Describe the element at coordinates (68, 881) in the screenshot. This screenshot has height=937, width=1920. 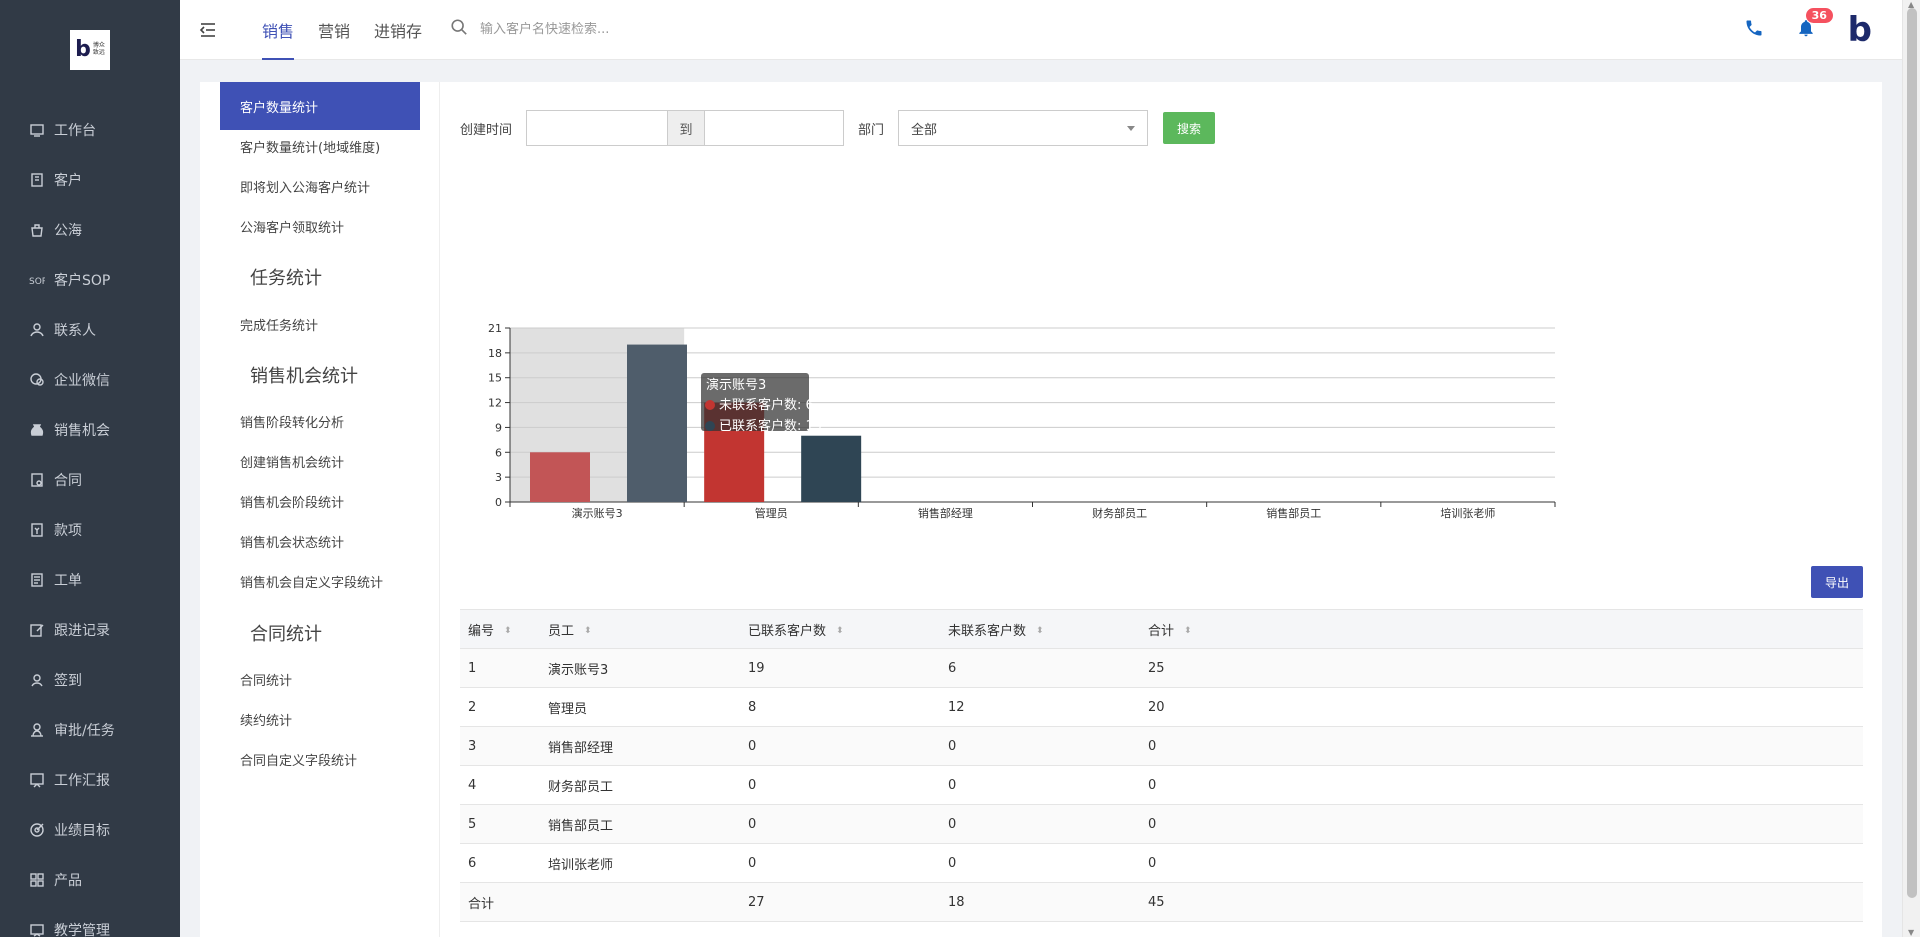
I see `sidebar-item-label: 产品` at that location.